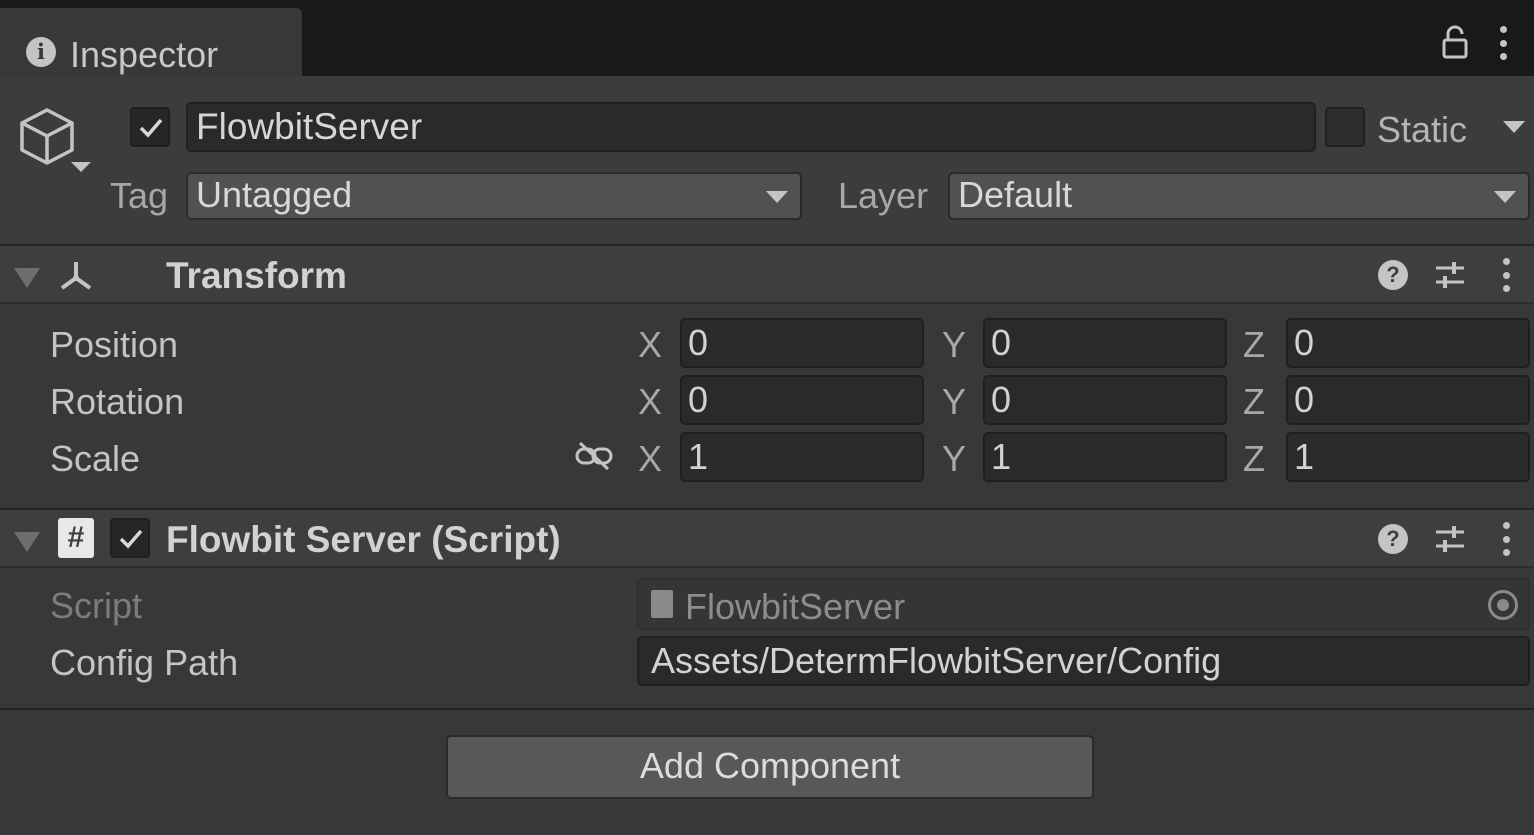  Describe the element at coordinates (95, 458) in the screenshot. I see `scale-label: Scale` at that location.